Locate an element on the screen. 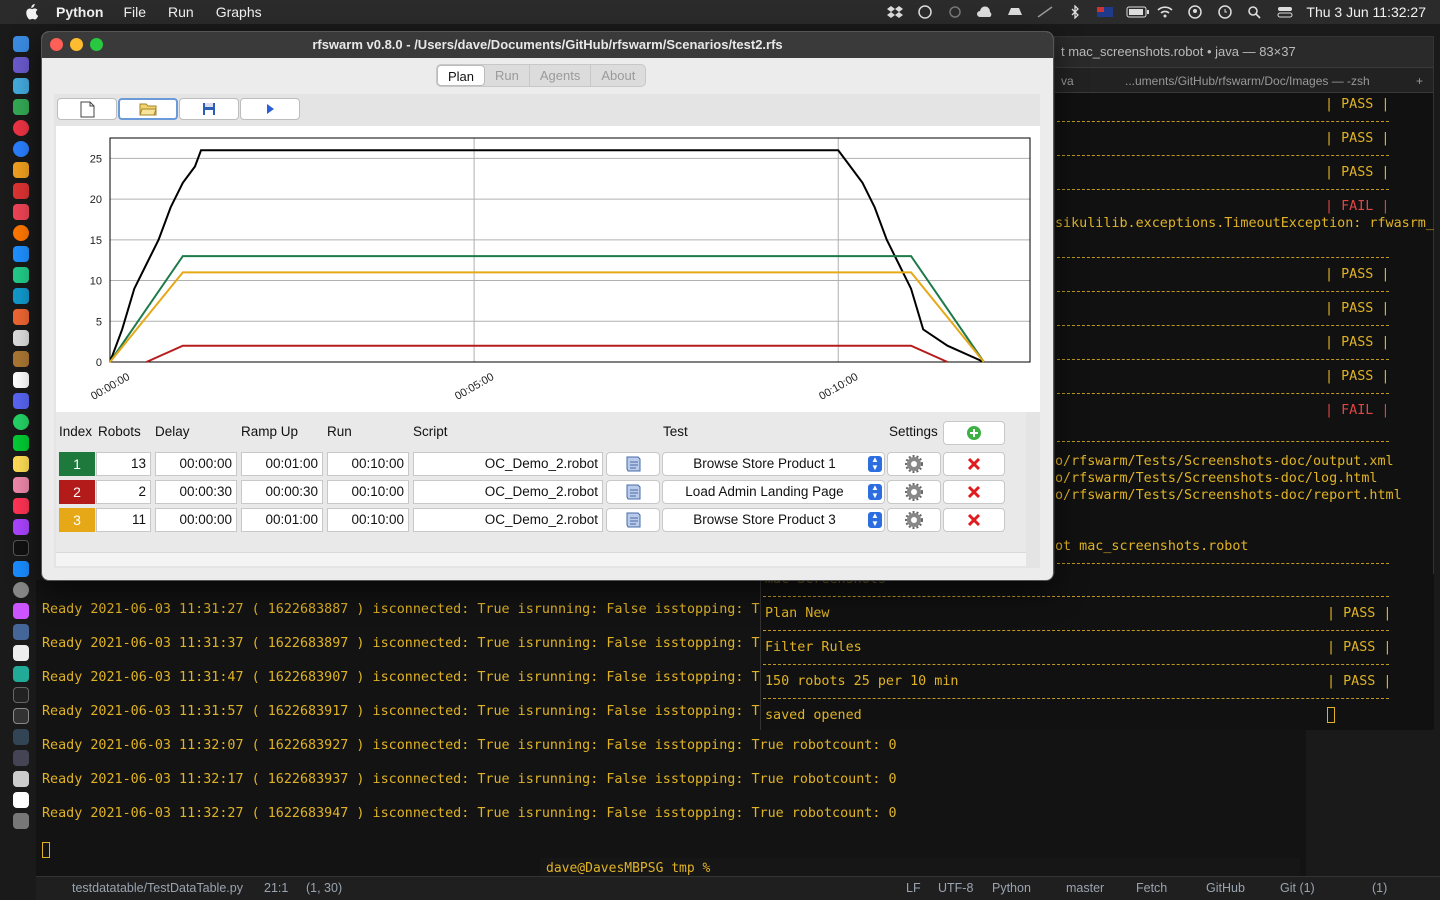 This screenshot has height=900, width=1440. user-icon is located at coordinates (1195, 12).